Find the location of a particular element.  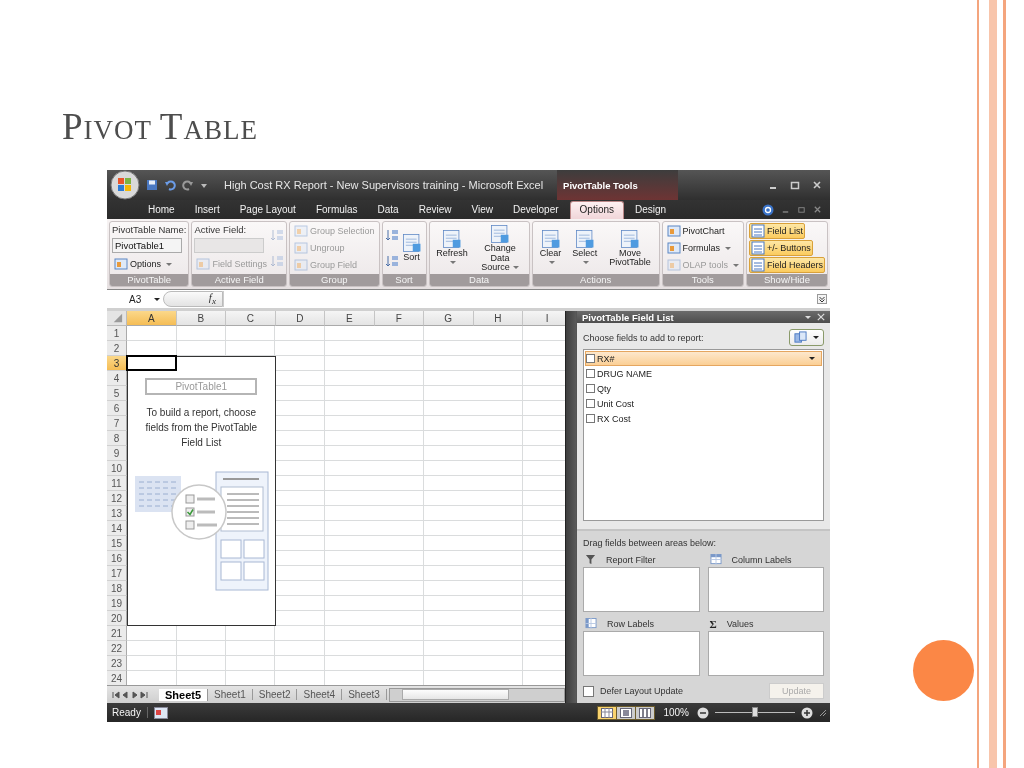

column-header: H is located at coordinates (498, 318).